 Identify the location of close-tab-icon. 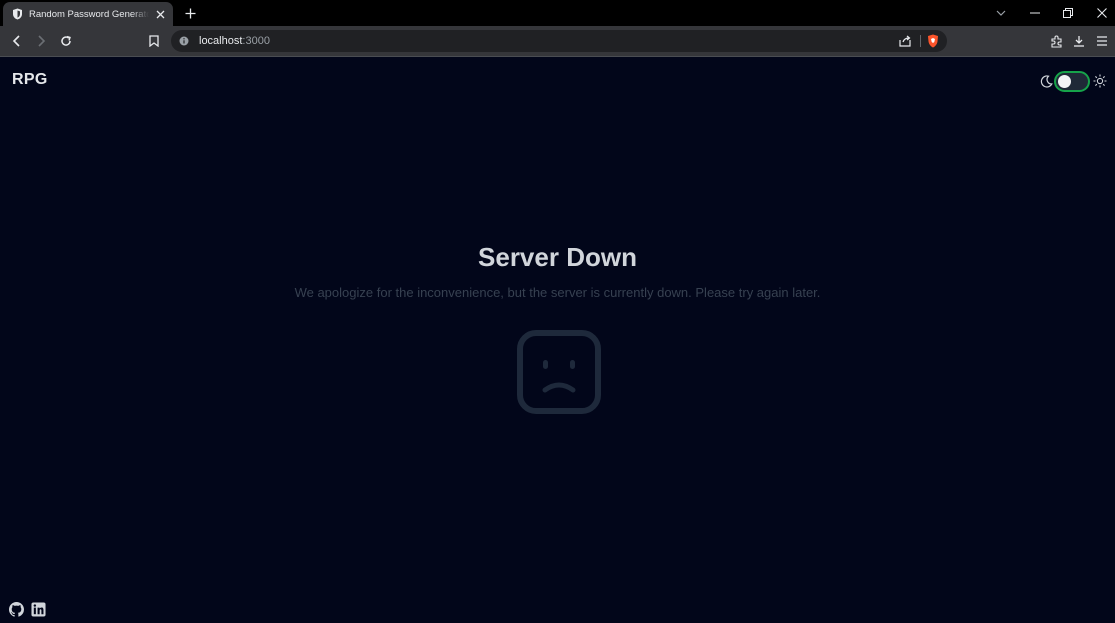
(160, 14).